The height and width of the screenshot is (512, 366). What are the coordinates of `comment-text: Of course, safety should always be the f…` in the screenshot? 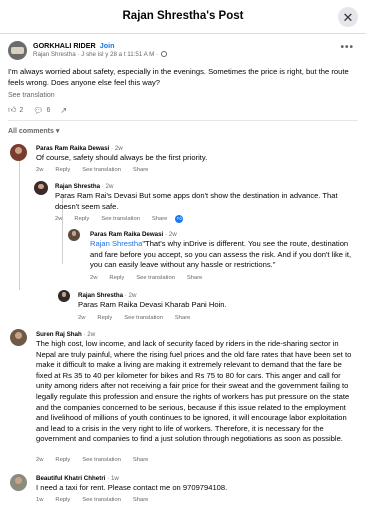 It's located at (122, 157).